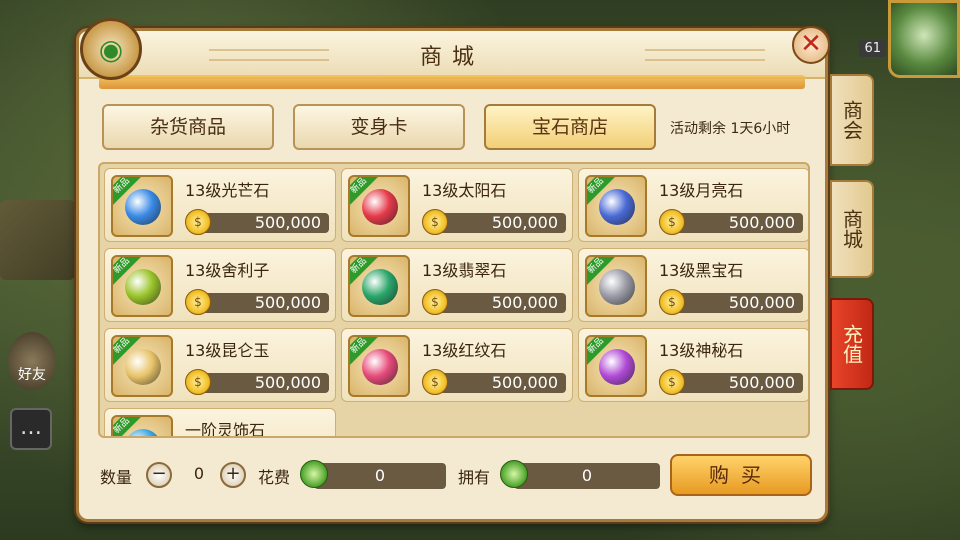 The image size is (960, 540). What do you see at coordinates (37, 240) in the screenshot?
I see `background-building` at bounding box center [37, 240].